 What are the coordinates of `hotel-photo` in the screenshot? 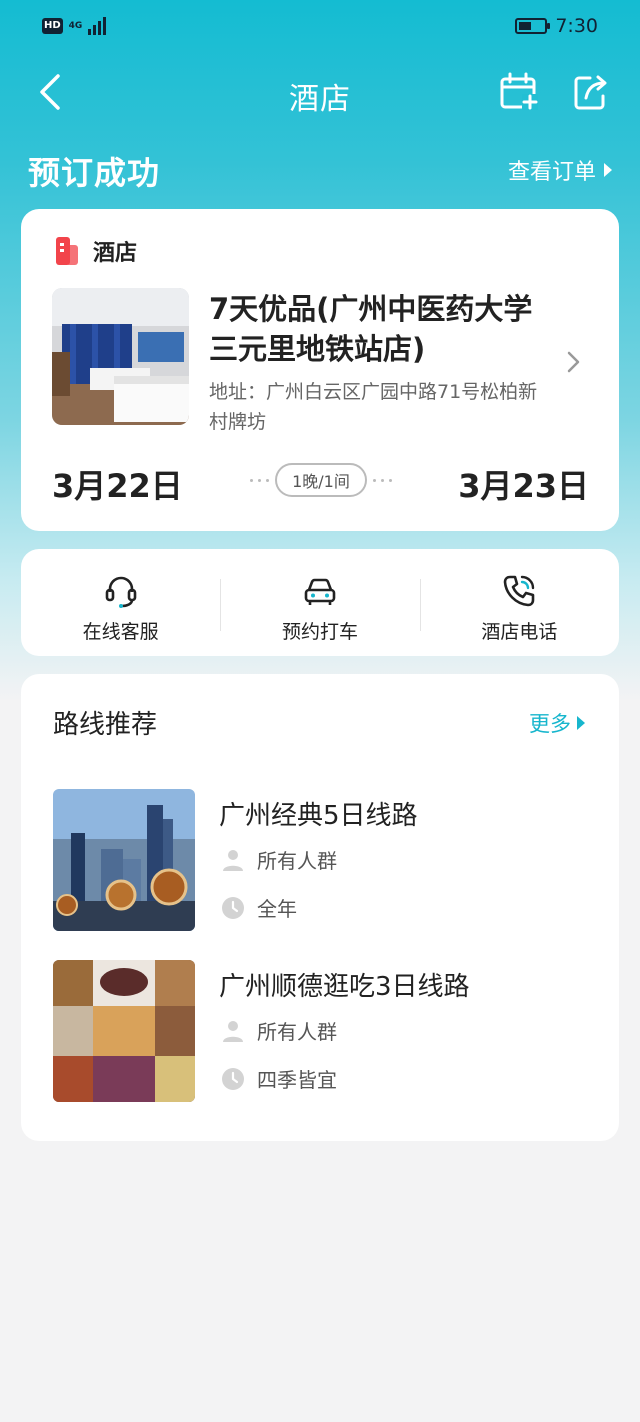 It's located at (120, 356).